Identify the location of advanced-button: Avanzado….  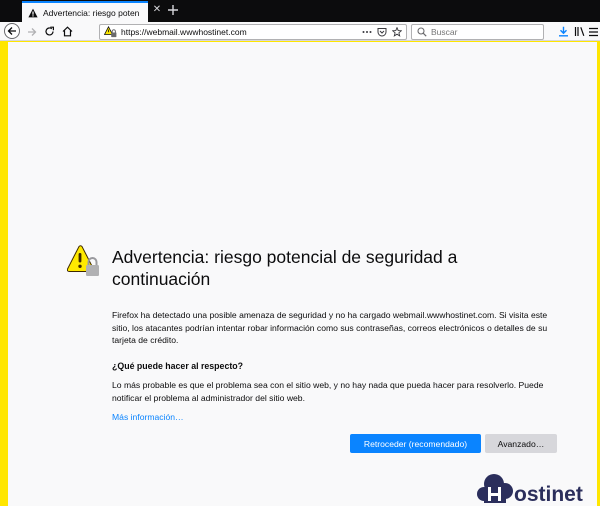
(521, 443).